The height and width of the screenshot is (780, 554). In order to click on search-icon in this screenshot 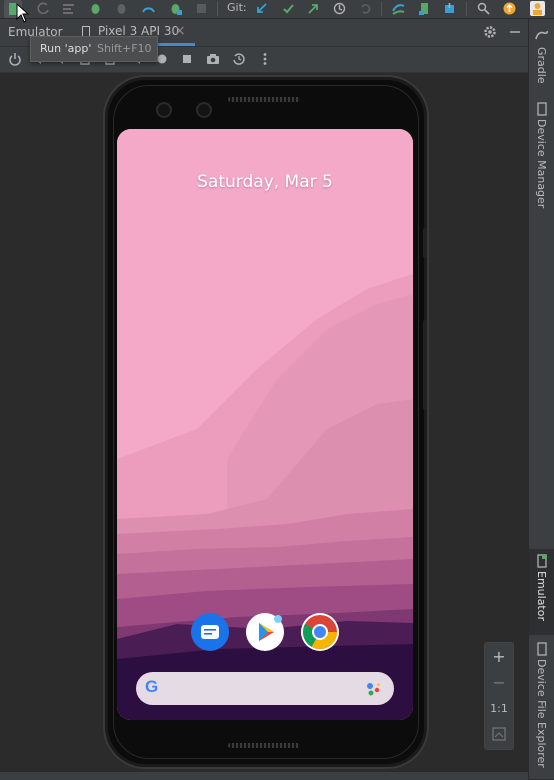, I will do `click(483, 8)`.